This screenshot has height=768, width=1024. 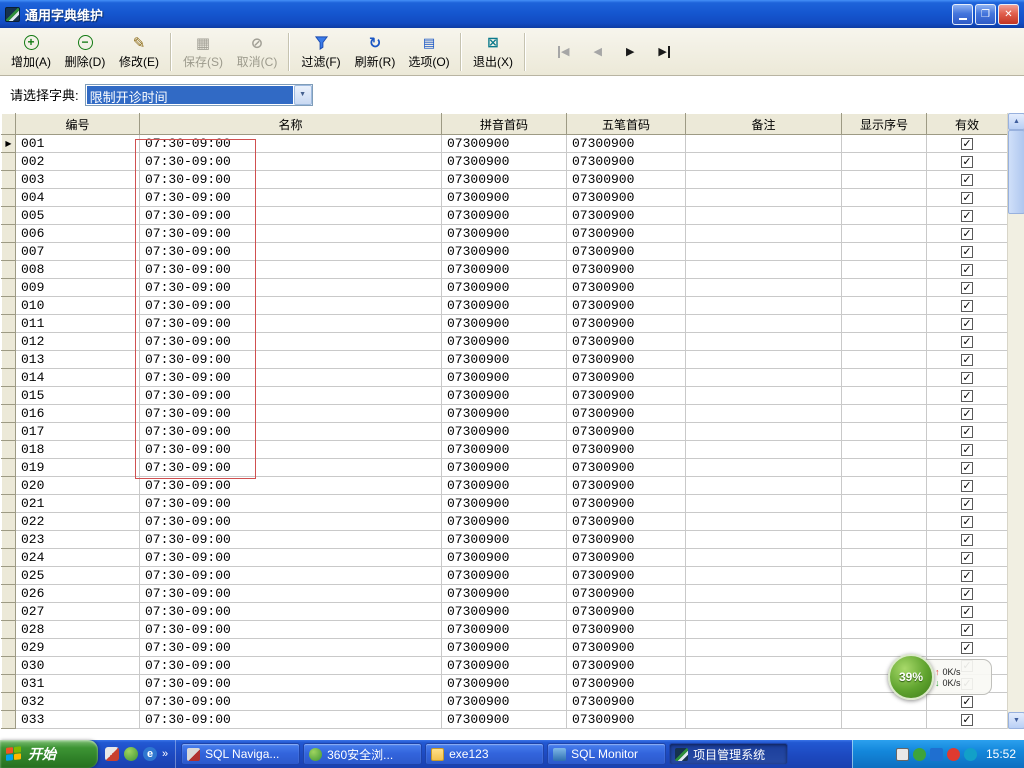 I want to click on vertical-scrollbar: ▲ ▼, so click(x=1015, y=421).